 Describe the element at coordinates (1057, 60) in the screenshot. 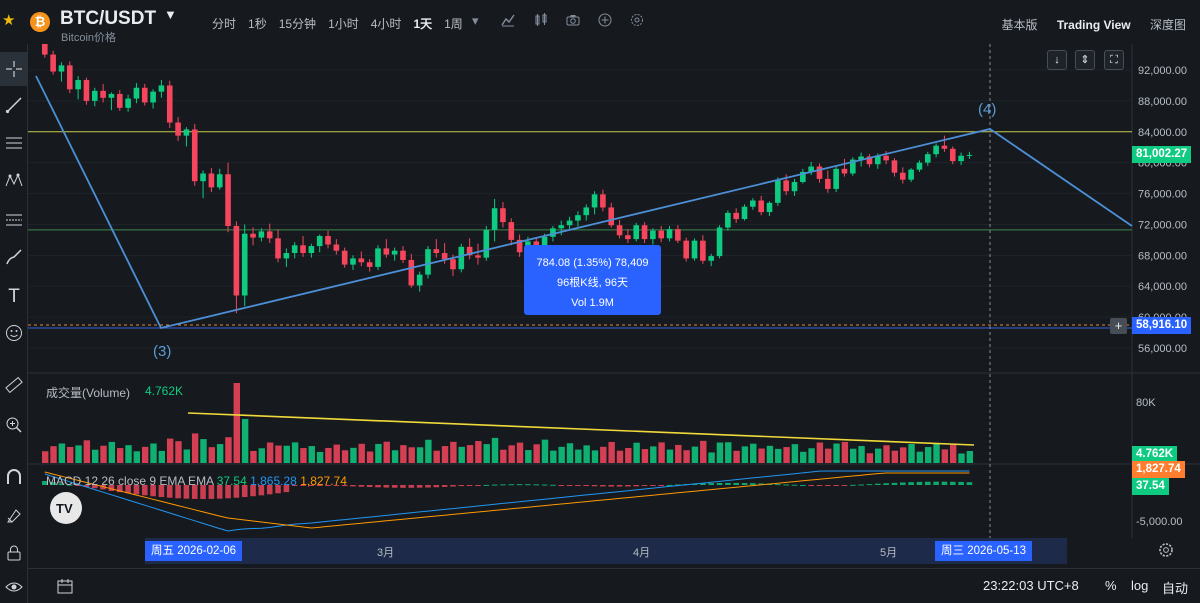

I see `scroll-down-icon: ↓` at that location.